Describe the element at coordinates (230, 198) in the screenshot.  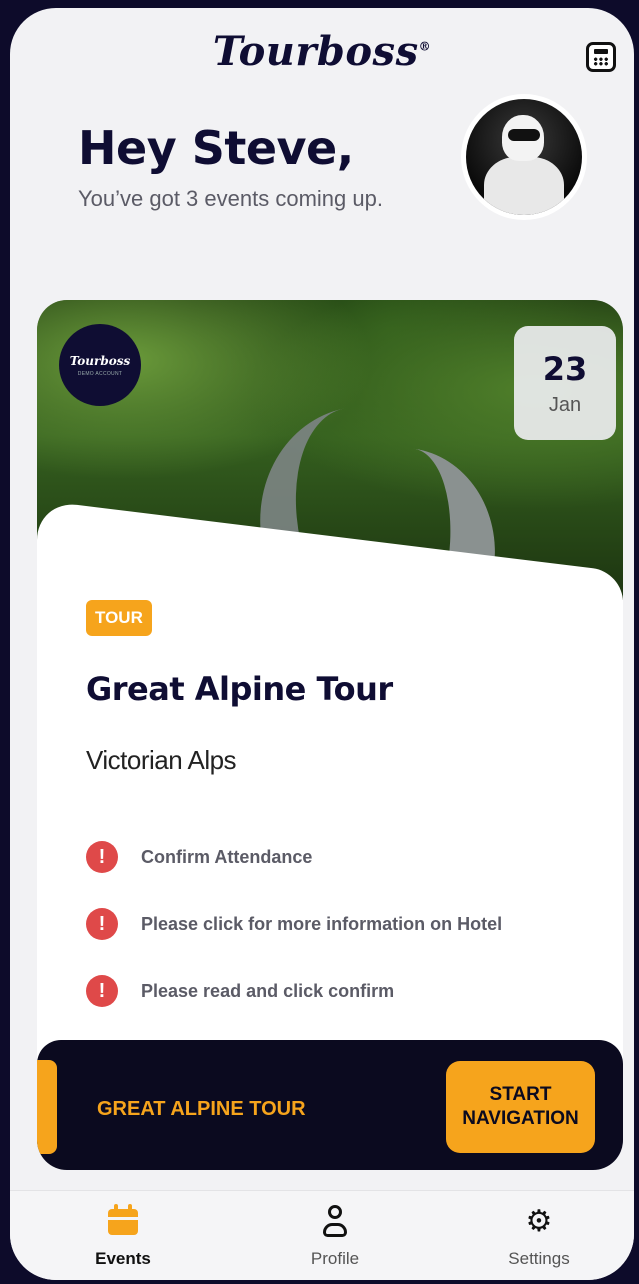
I see `events-summary: You’ve got 3 events coming up.` at that location.